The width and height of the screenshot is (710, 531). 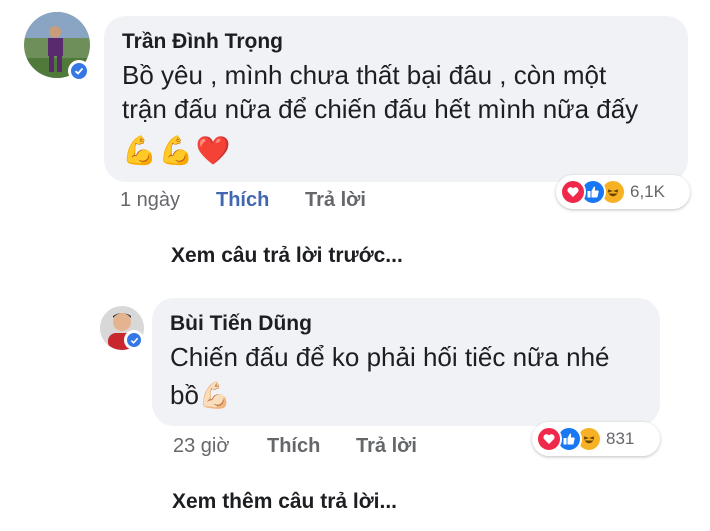 I want to click on comment-text-line: bồ💪🏻, so click(x=200, y=395).